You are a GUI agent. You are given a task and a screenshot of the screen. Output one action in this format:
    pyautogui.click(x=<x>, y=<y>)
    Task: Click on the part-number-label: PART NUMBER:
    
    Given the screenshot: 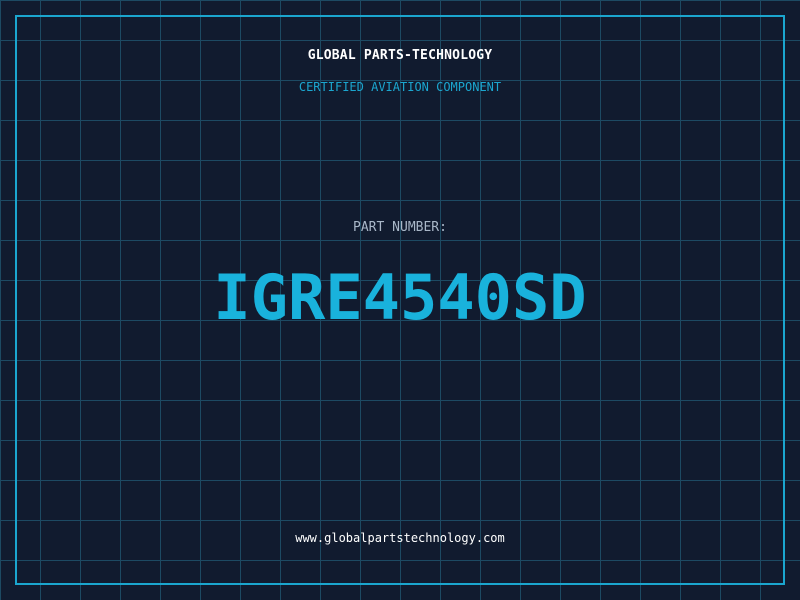 What is the action you would take?
    pyautogui.click(x=400, y=227)
    